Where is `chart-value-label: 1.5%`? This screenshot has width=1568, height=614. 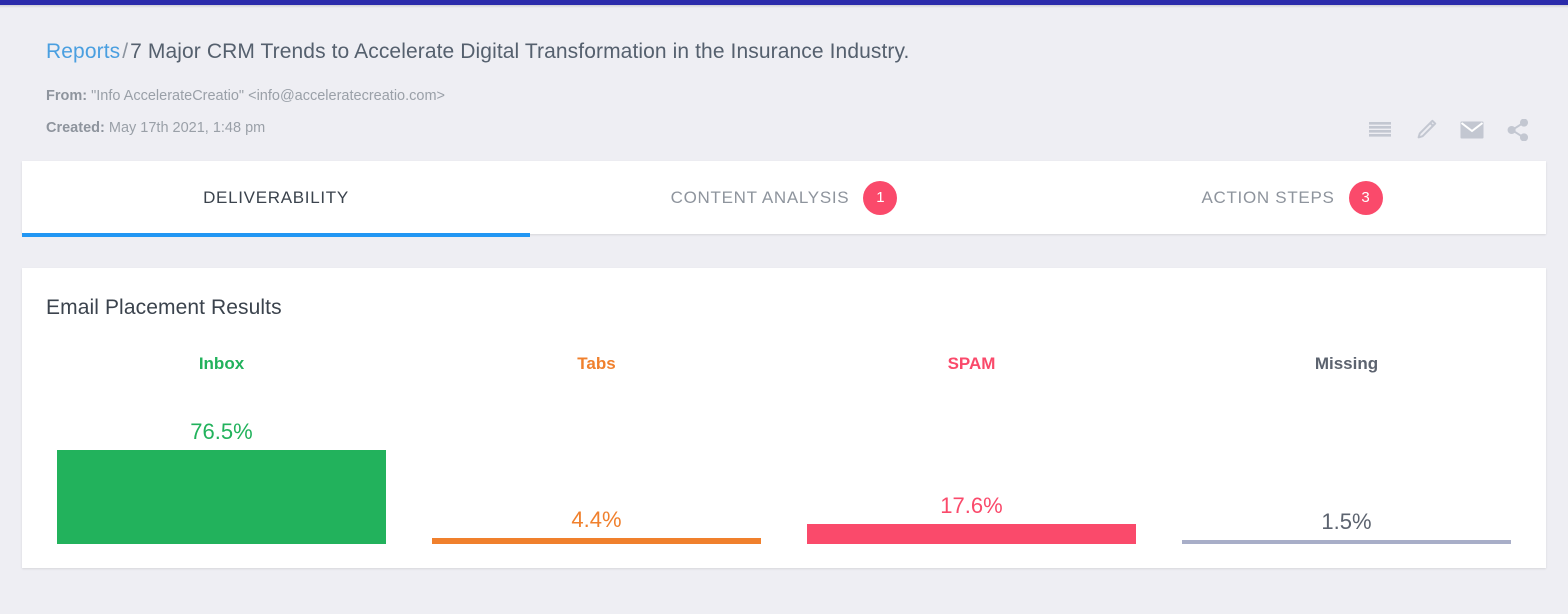
chart-value-label: 1.5% is located at coordinates (1346, 521).